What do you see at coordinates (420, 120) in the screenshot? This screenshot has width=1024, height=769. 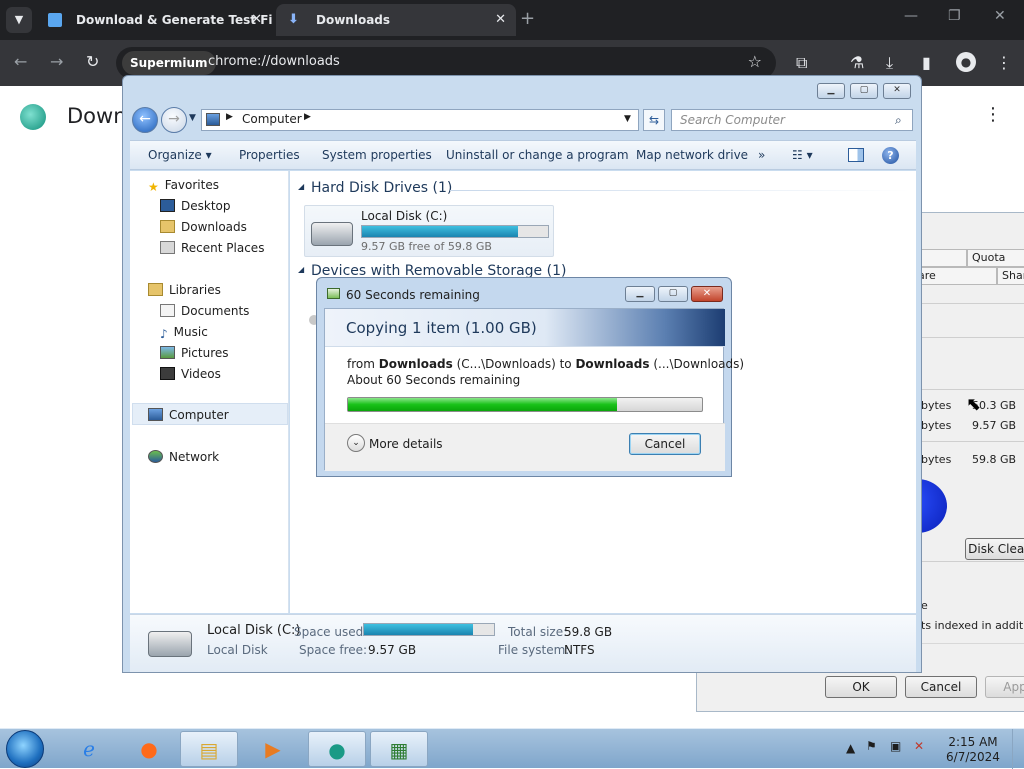 I see `address-bar: ▶ Computer ▶ ▼` at bounding box center [420, 120].